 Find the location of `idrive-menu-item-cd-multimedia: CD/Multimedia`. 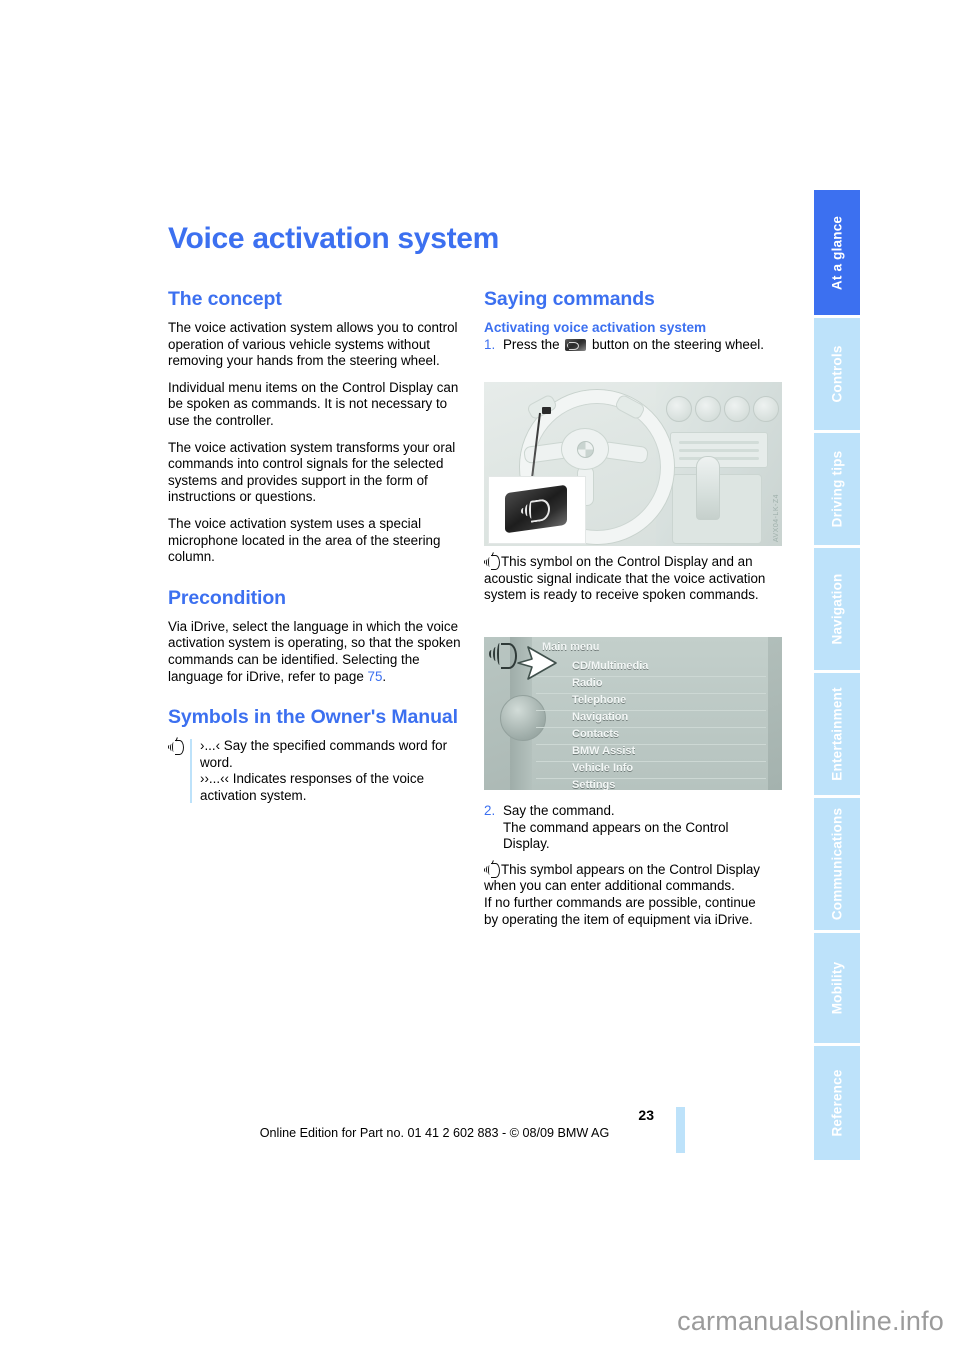

idrive-menu-item-cd-multimedia: CD/Multimedia is located at coordinates (651, 668).